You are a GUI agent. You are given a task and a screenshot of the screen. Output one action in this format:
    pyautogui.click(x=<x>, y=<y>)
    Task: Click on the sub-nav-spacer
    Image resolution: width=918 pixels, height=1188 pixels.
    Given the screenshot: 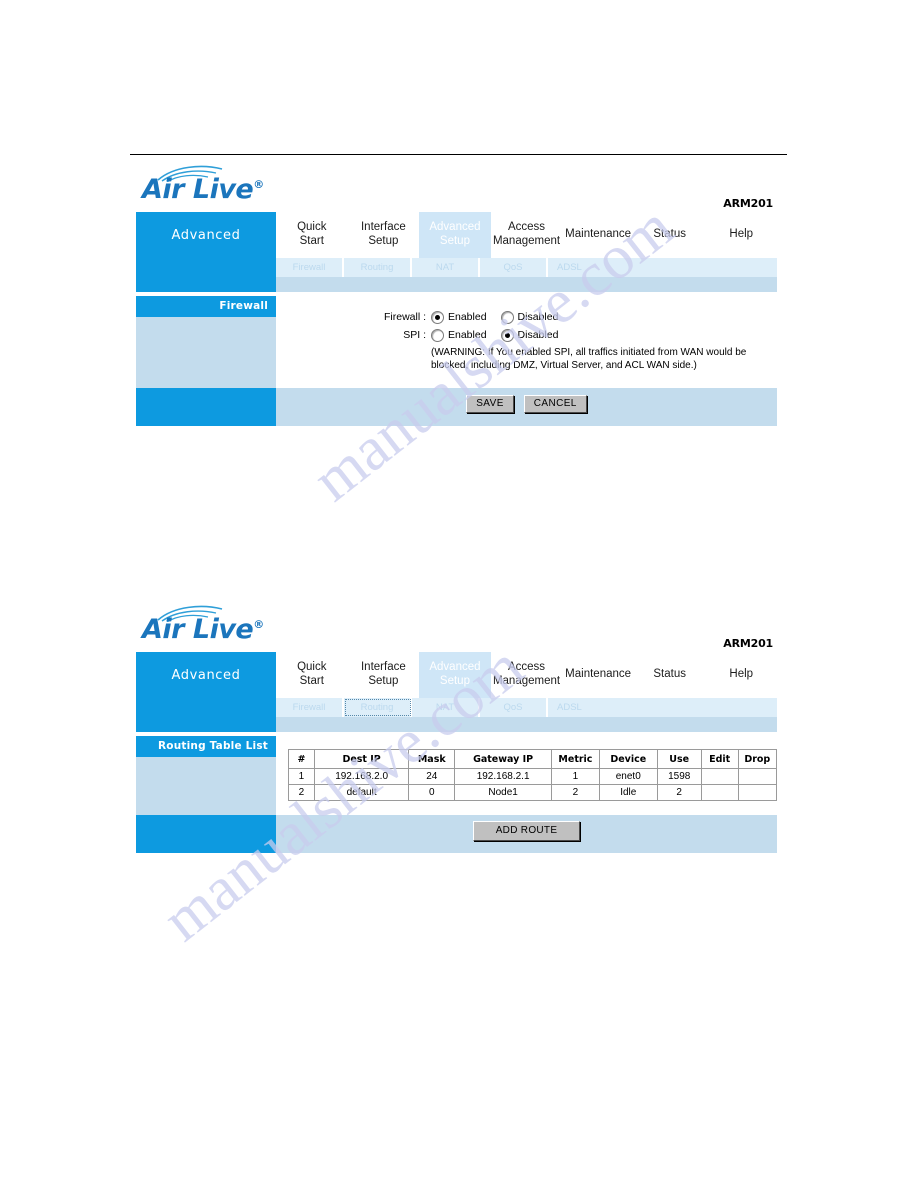 What is the action you would take?
    pyautogui.click(x=206, y=707)
    